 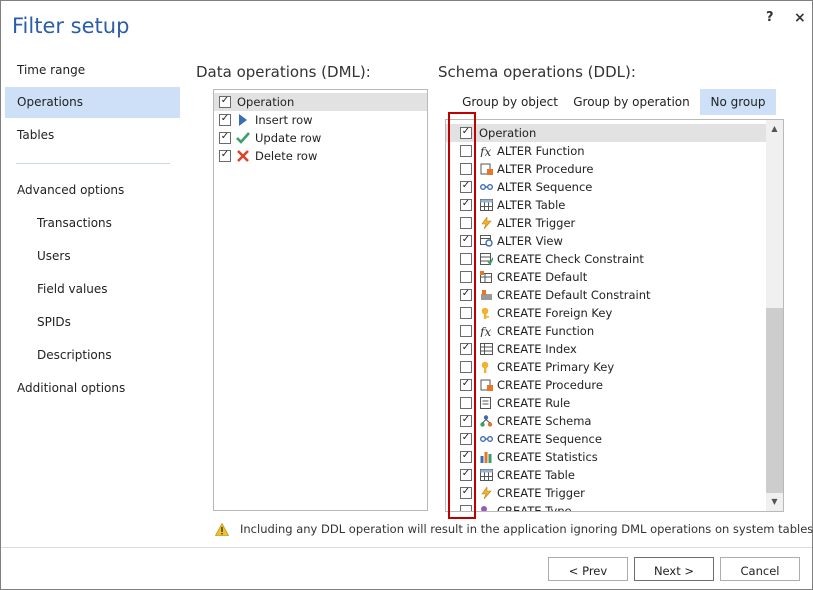 I want to click on ddl-row-create-check-constraint: CREATE Check Constraint, so click(x=606, y=259).